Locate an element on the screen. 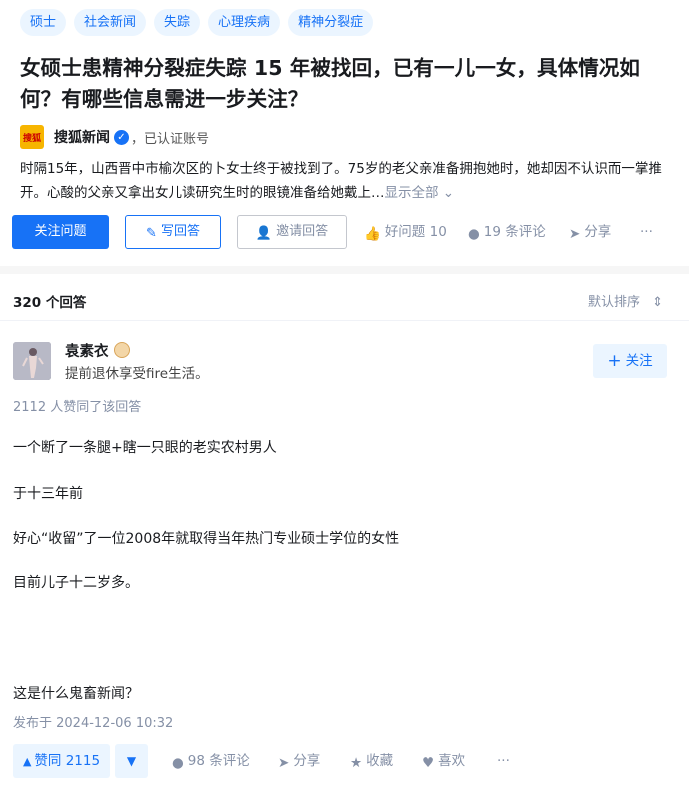 This screenshot has height=789, width=689. thumb-up-icon: 👍 is located at coordinates (372, 234).